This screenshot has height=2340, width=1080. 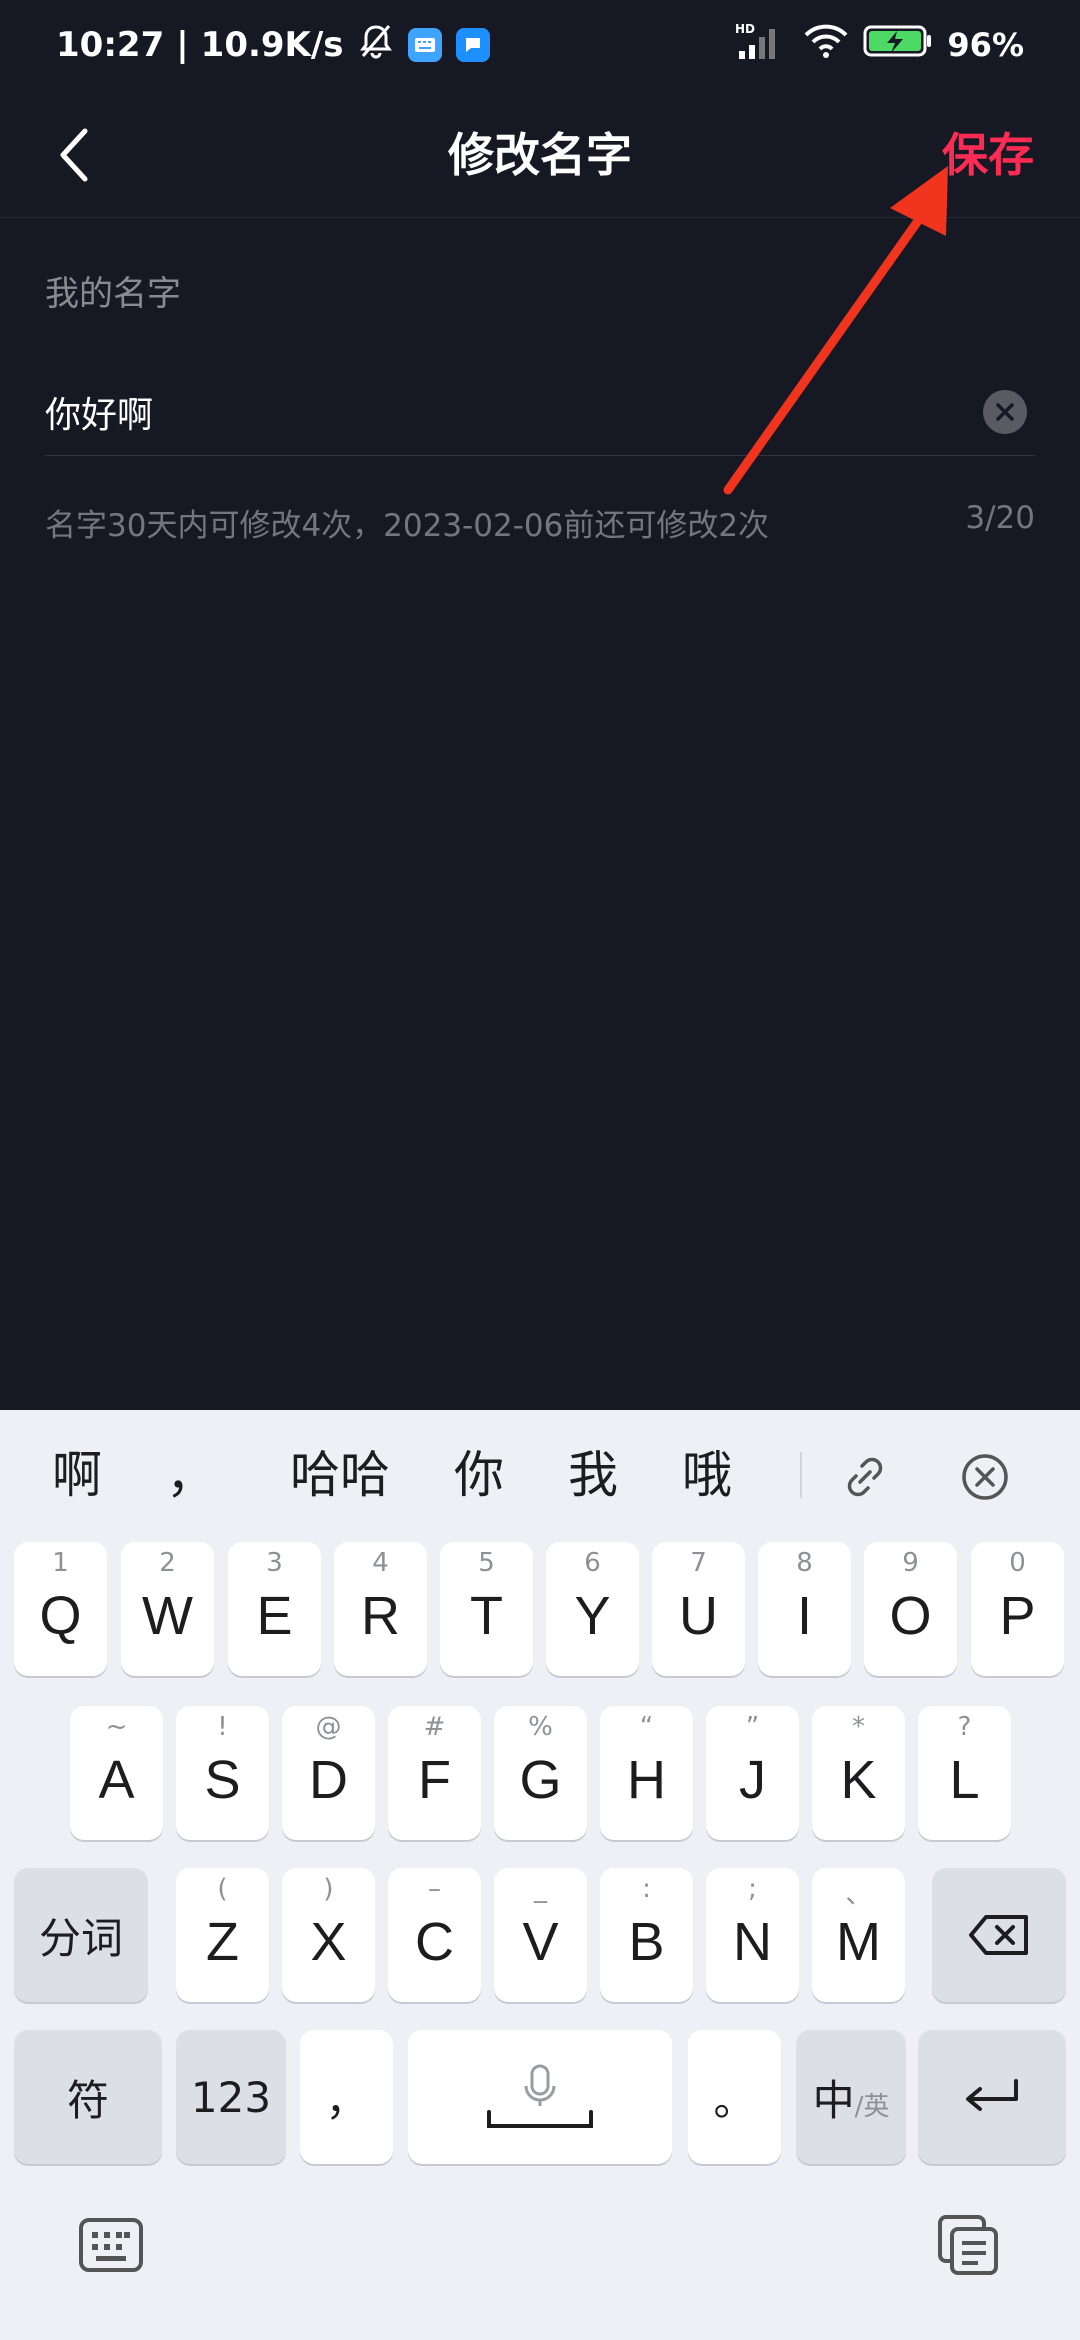 What do you see at coordinates (698, 1609) in the screenshot?
I see `key-u: 7U` at bounding box center [698, 1609].